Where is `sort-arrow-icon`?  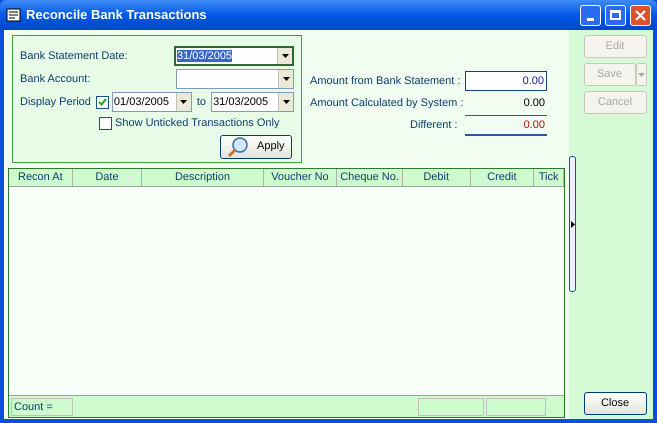 sort-arrow-icon is located at coordinates (130, 177).